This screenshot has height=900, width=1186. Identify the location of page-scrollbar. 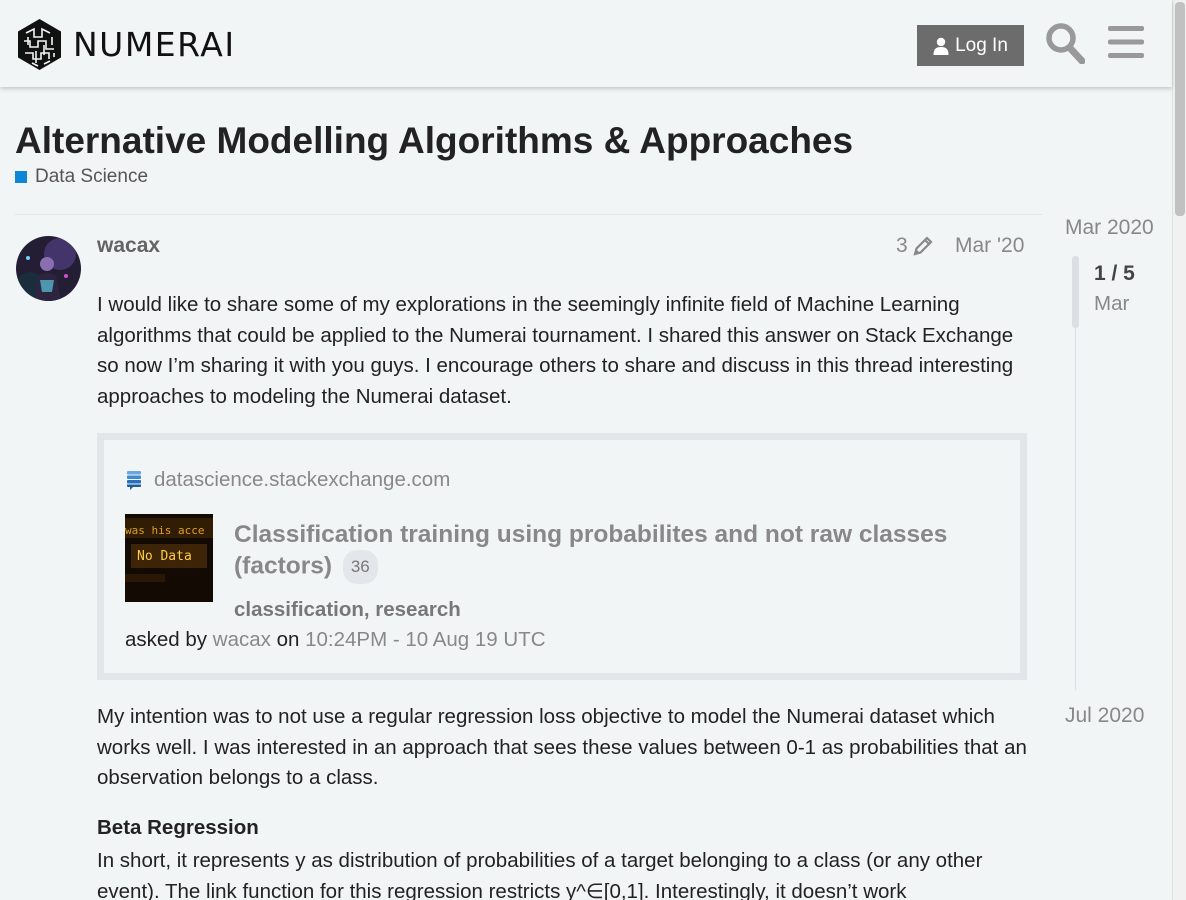
(1179, 450).